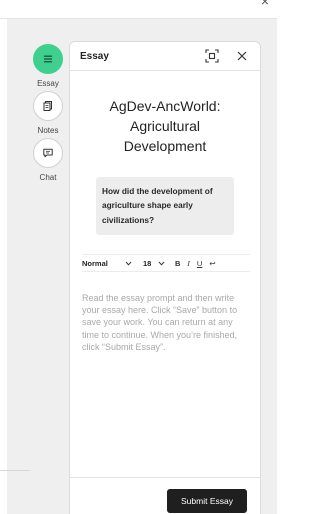  I want to click on chat-icon, so click(48, 153).